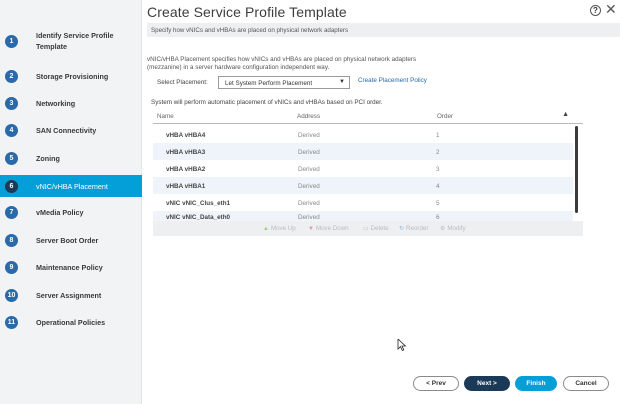  What do you see at coordinates (436, 383) in the screenshot?
I see `prev-button: < Prev` at bounding box center [436, 383].